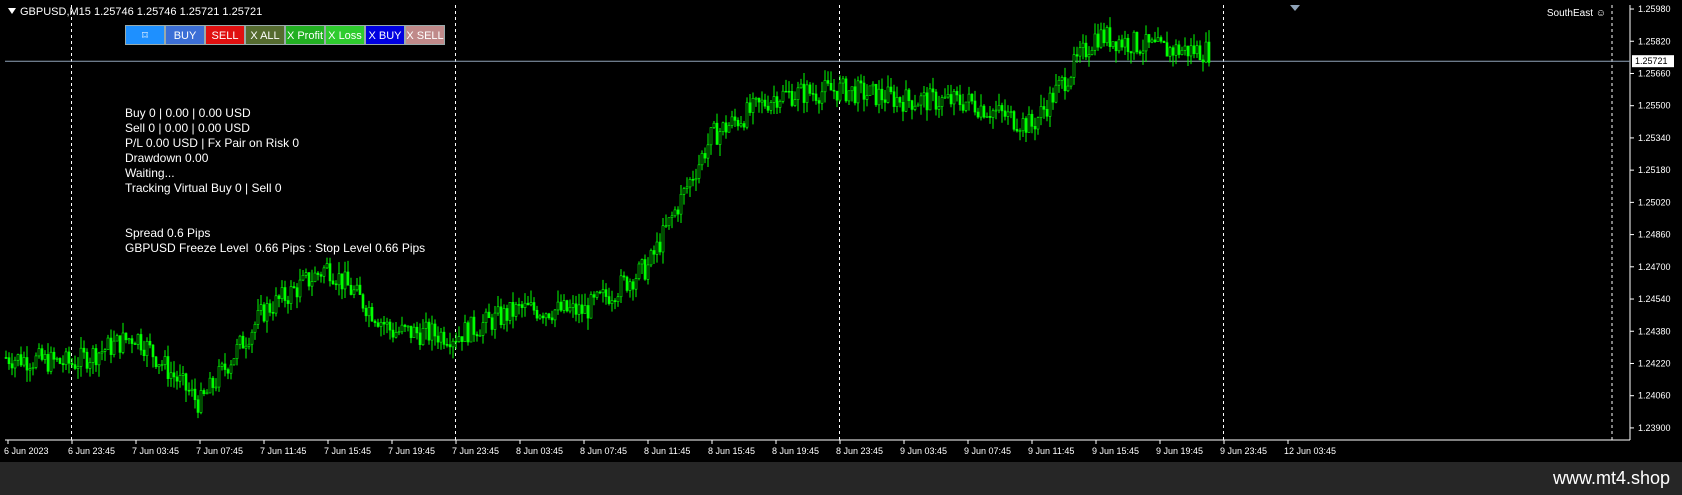 Image resolution: width=1682 pixels, height=495 pixels. What do you see at coordinates (1651, 61) in the screenshot?
I see `current-price-label: 1.25721` at bounding box center [1651, 61].